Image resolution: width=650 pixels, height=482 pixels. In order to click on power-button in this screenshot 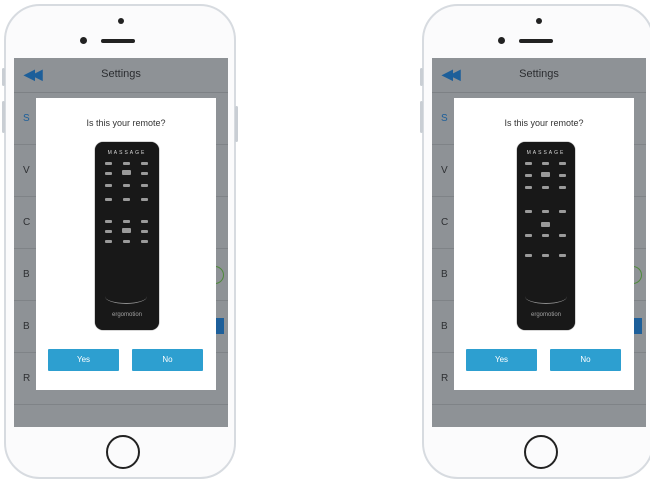, I will do `click(236, 124)`.